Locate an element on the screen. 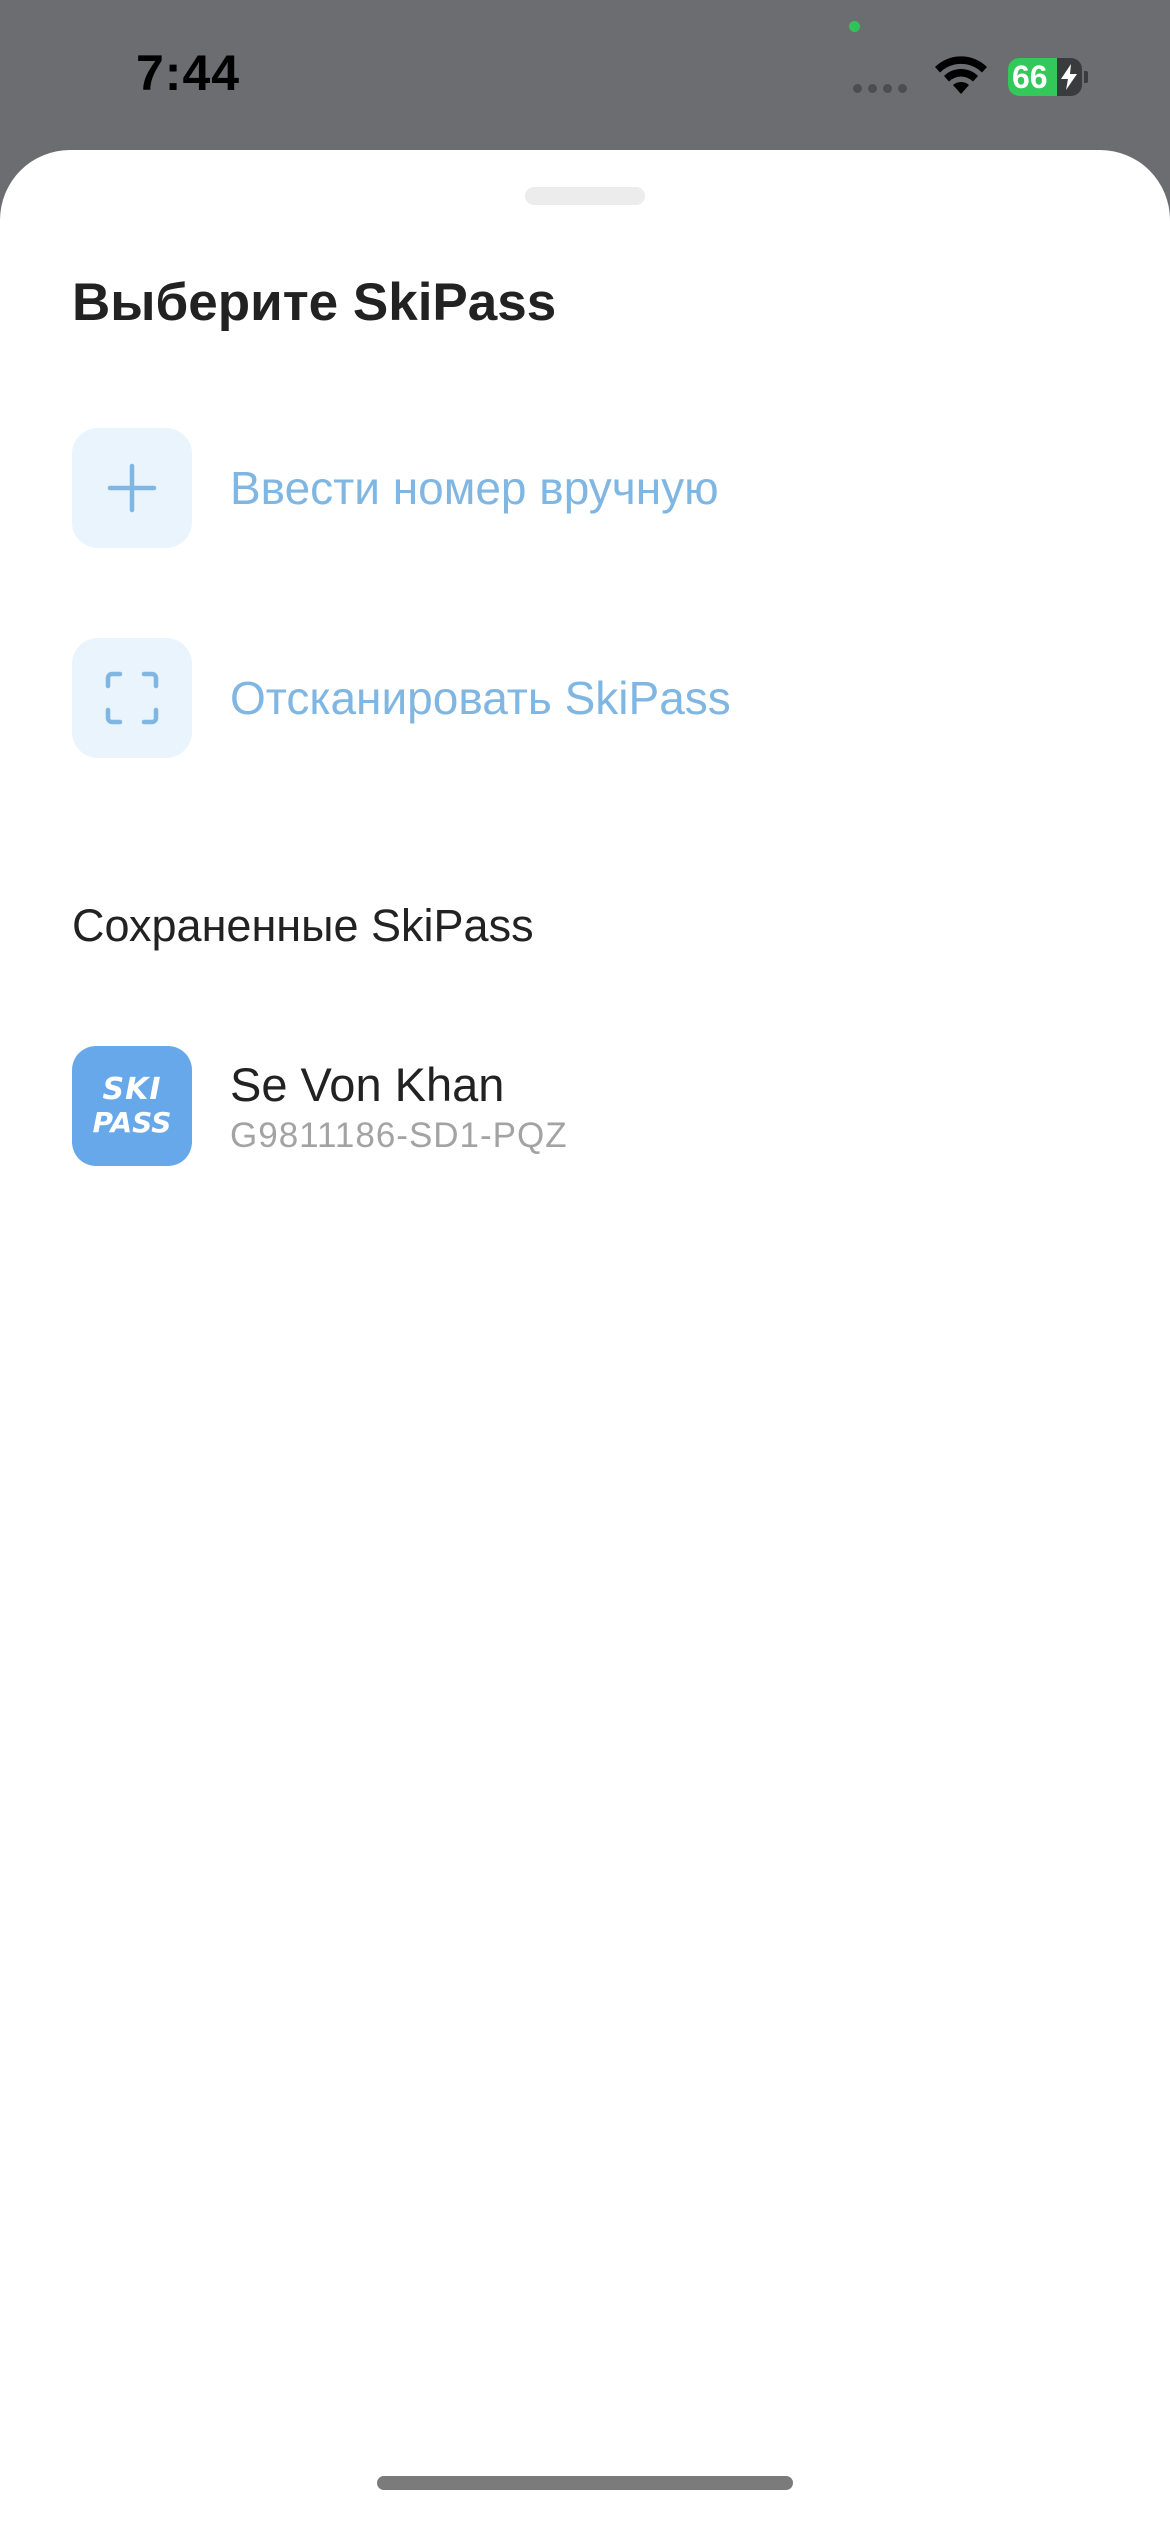  scan-skipass-label: Отсканировать SkiPass is located at coordinates (480, 698).